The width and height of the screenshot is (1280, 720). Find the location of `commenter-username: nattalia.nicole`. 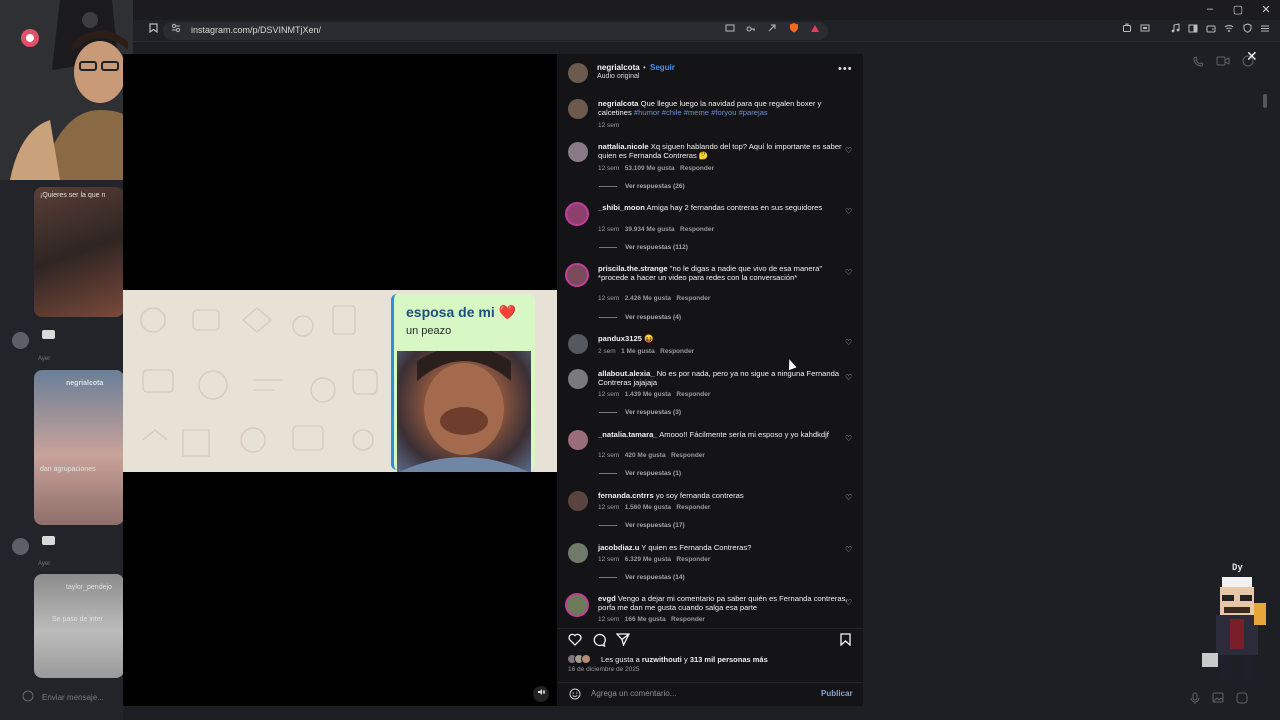

commenter-username: nattalia.nicole is located at coordinates (623, 146).